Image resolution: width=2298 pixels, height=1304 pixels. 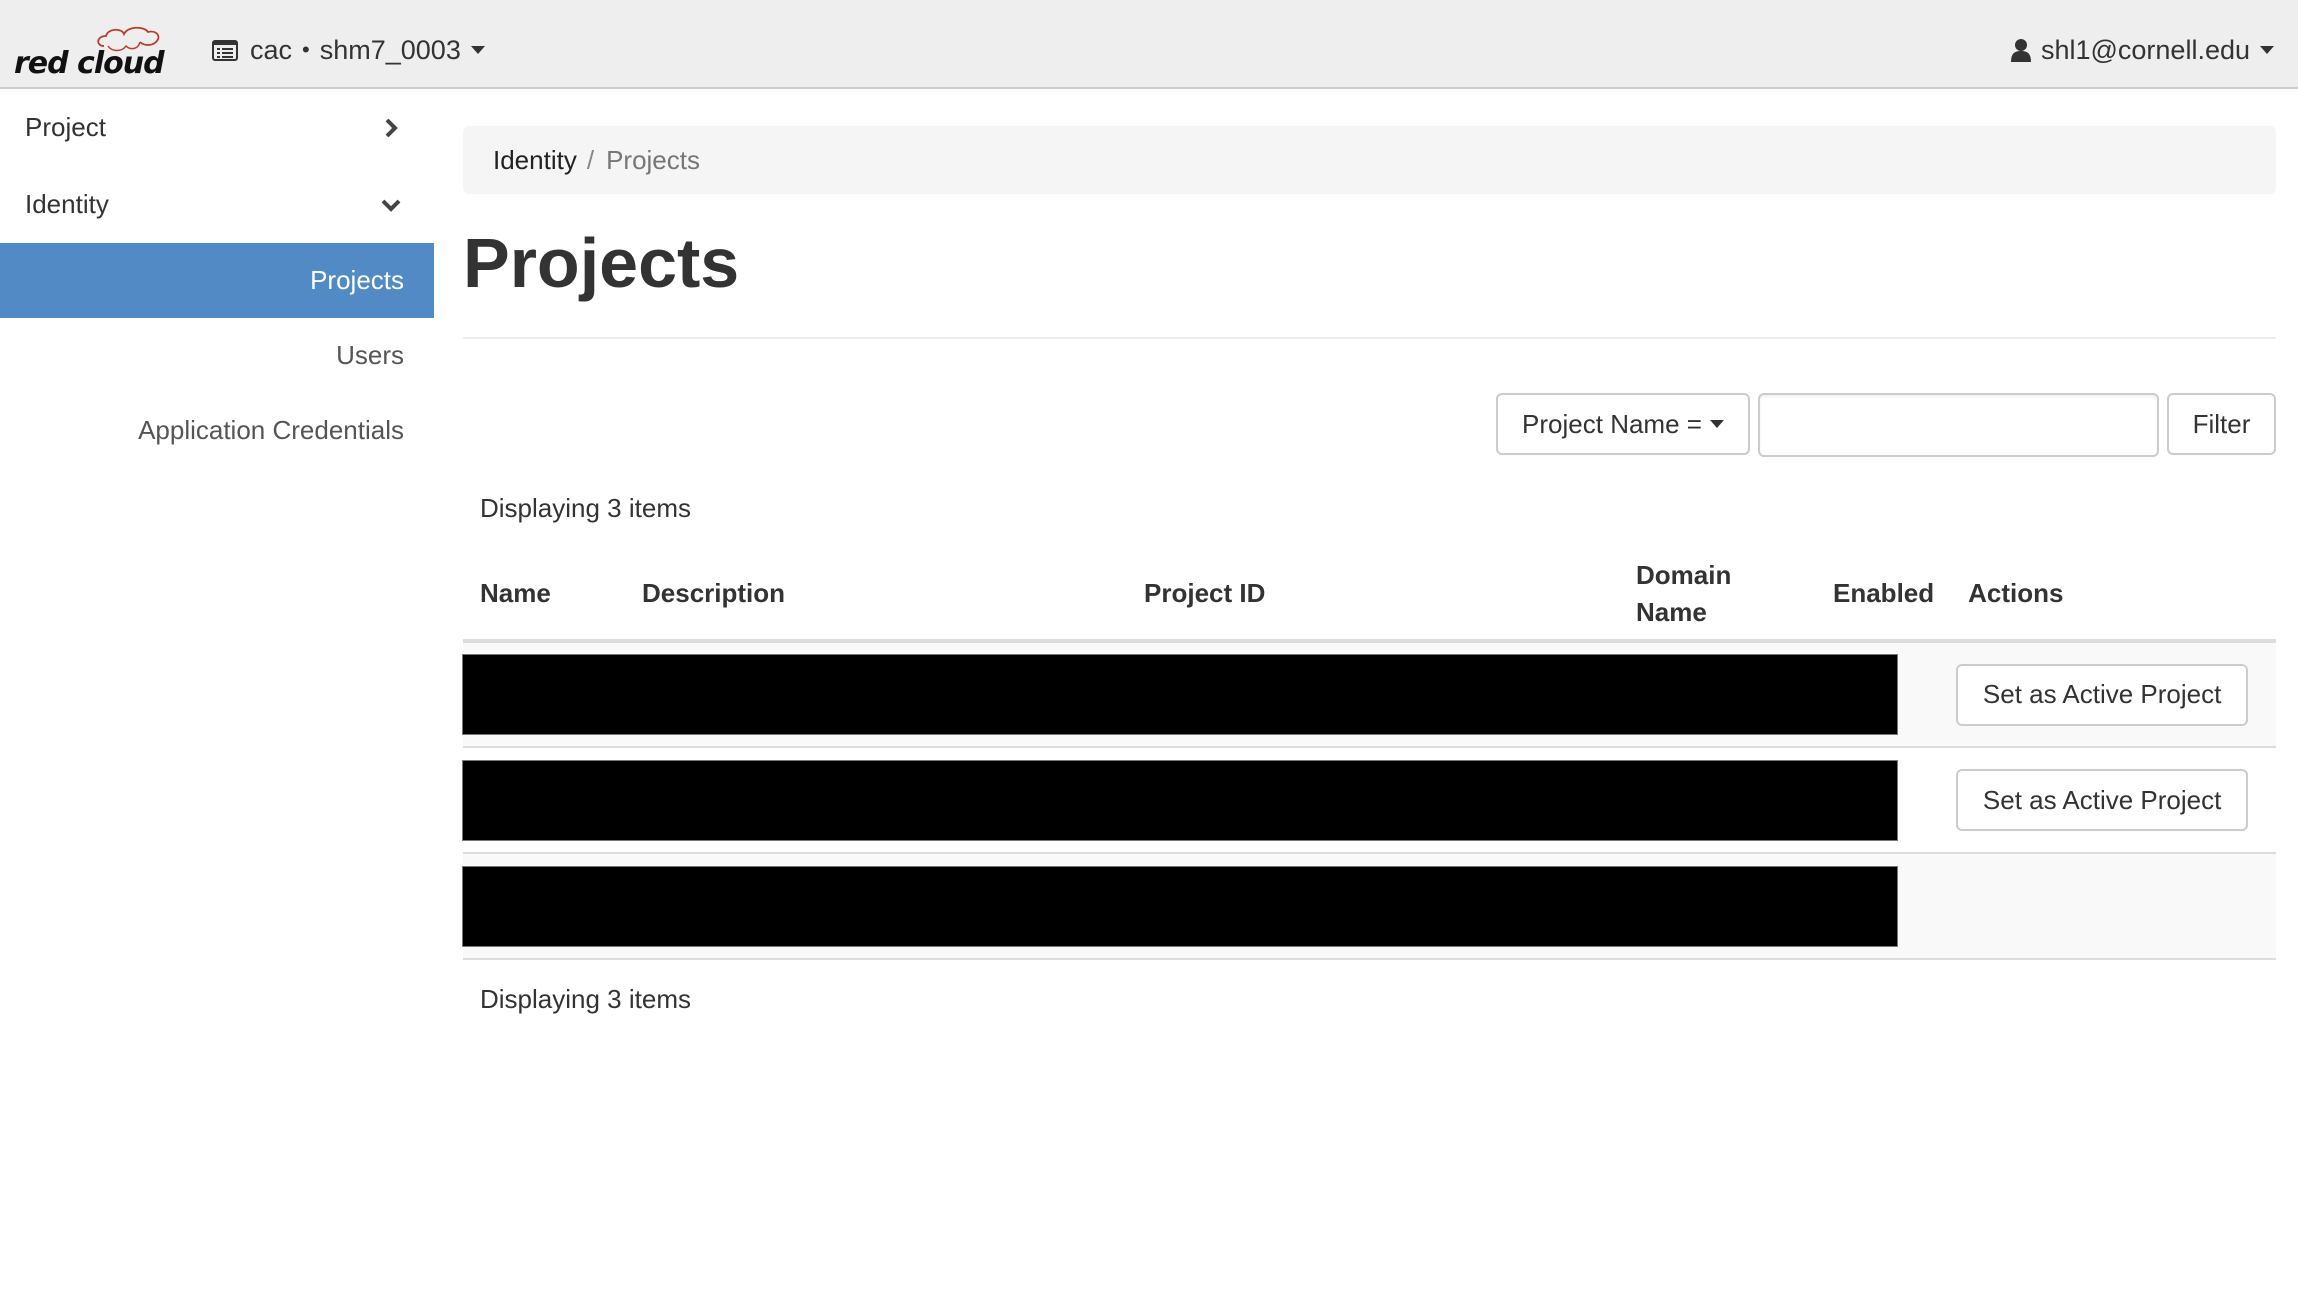 I want to click on filter-field-label: Project Name =, so click(x=1612, y=423).